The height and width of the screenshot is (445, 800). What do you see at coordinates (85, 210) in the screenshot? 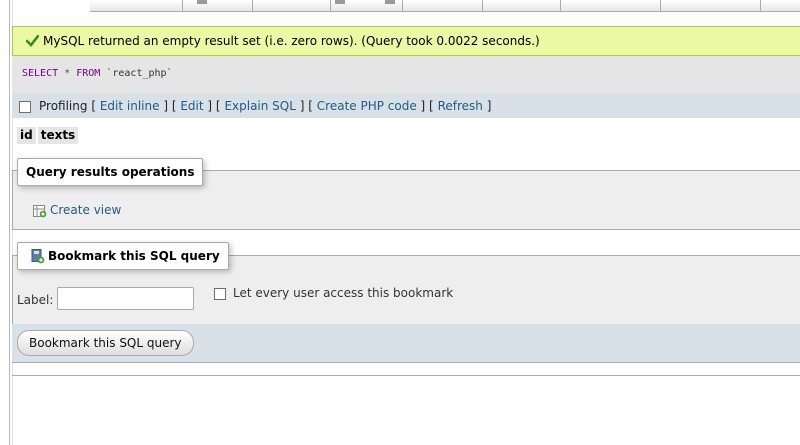
I see `create-view-link: Create view` at bounding box center [85, 210].